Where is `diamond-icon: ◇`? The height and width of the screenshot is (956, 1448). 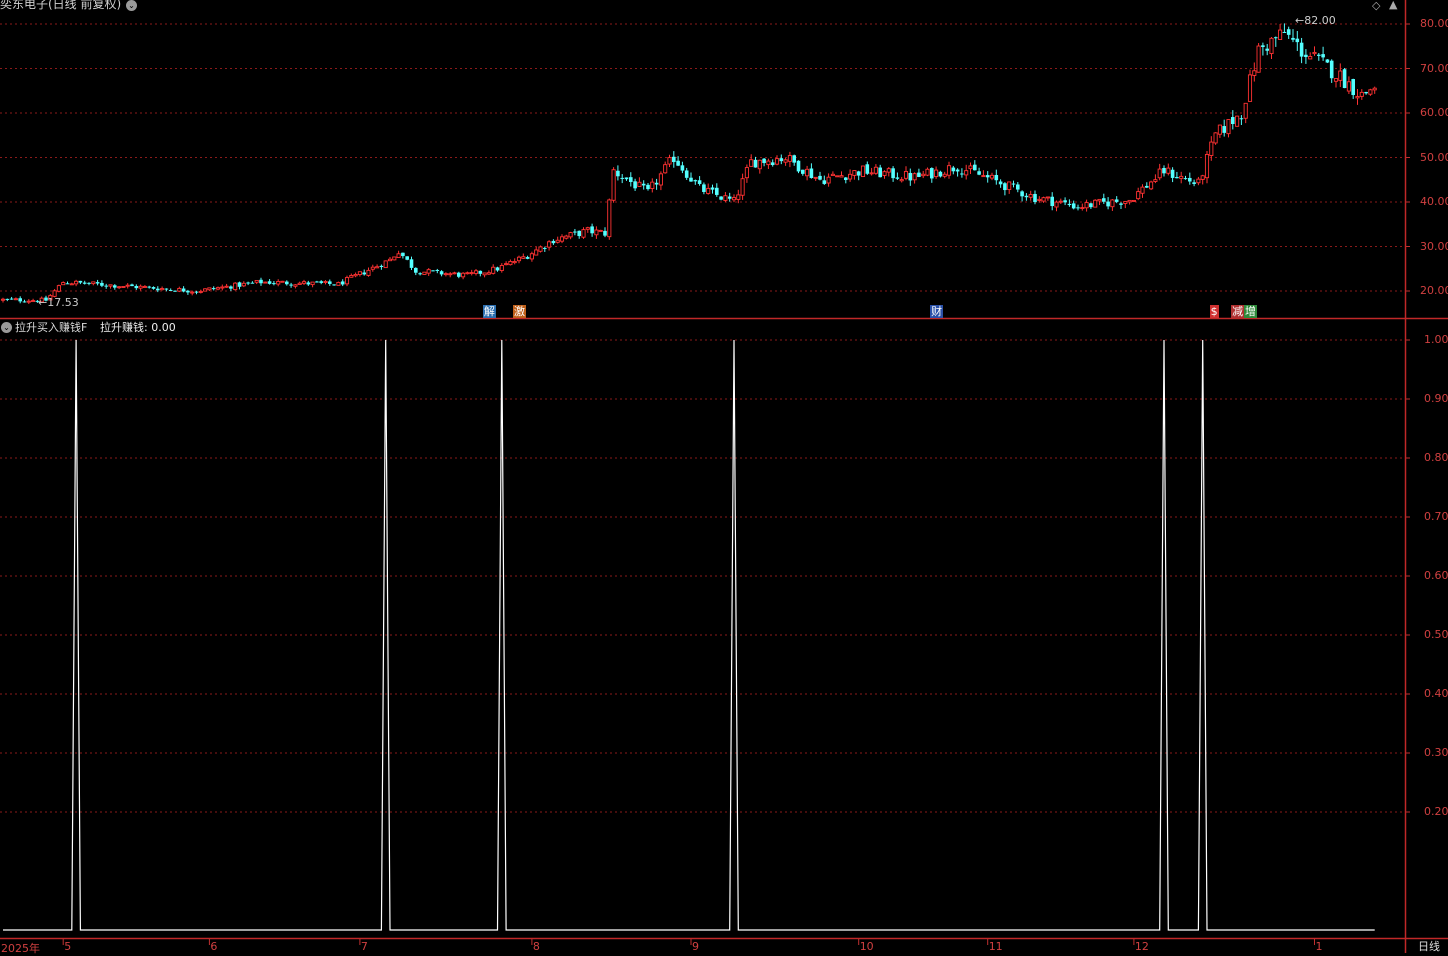 diamond-icon: ◇ is located at coordinates (1376, 6).